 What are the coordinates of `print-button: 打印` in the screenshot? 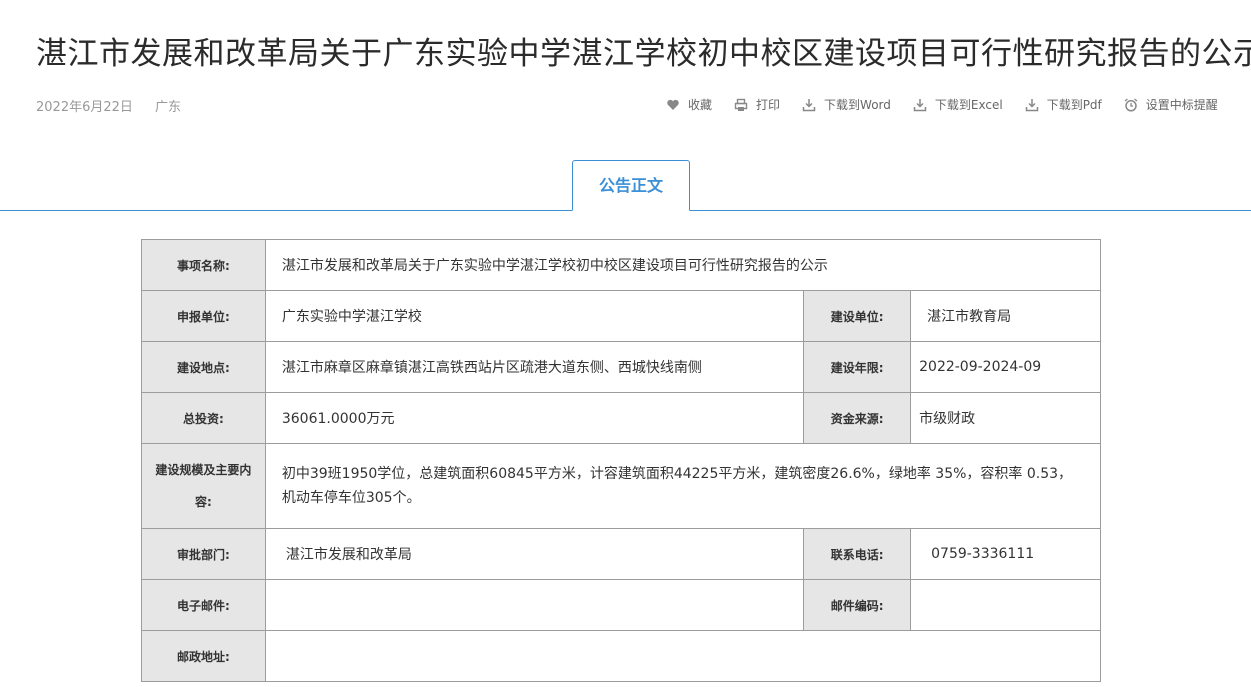 It's located at (757, 104).